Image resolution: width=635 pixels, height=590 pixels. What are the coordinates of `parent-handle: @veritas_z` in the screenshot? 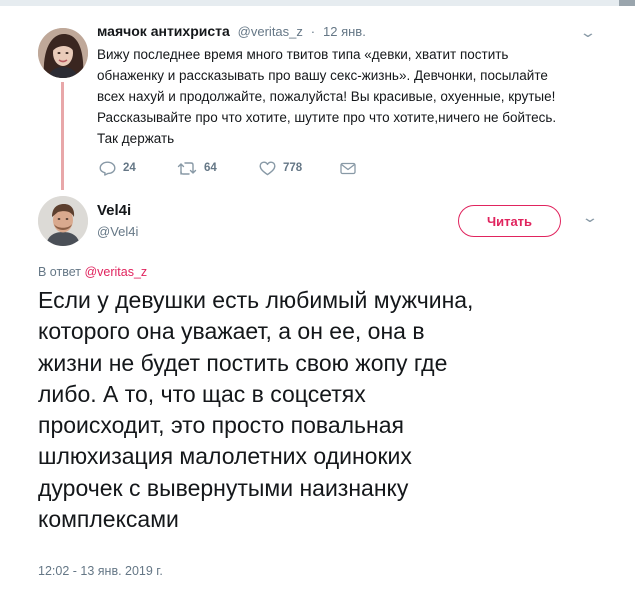 It's located at (270, 31).